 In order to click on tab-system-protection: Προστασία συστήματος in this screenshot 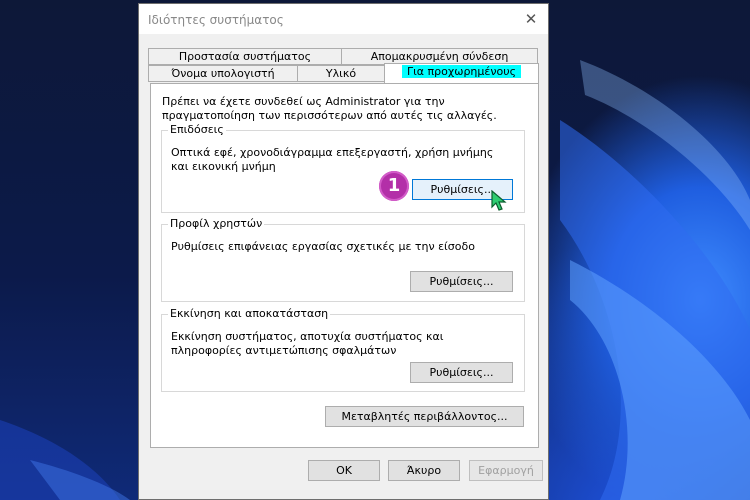, I will do `click(245, 56)`.